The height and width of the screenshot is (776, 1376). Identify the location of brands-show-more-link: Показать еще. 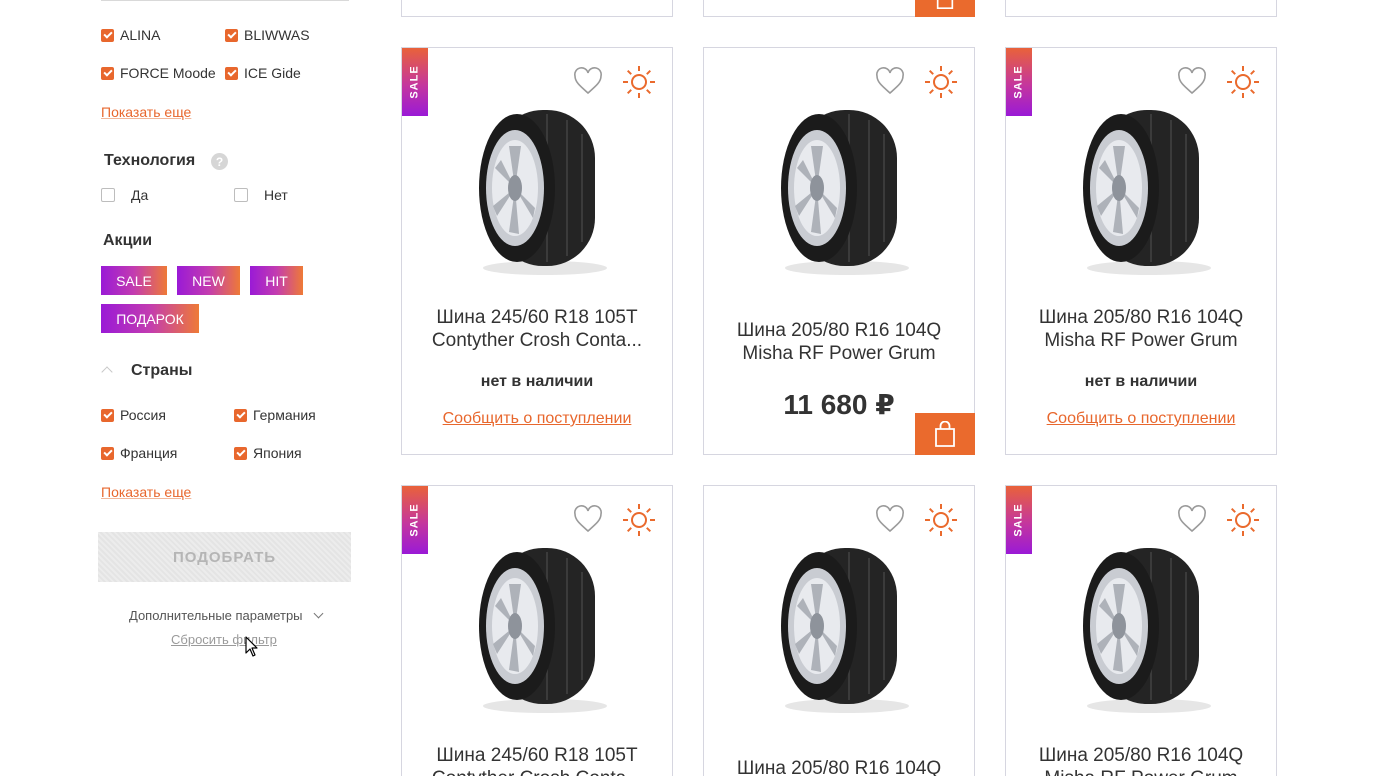
(146, 112).